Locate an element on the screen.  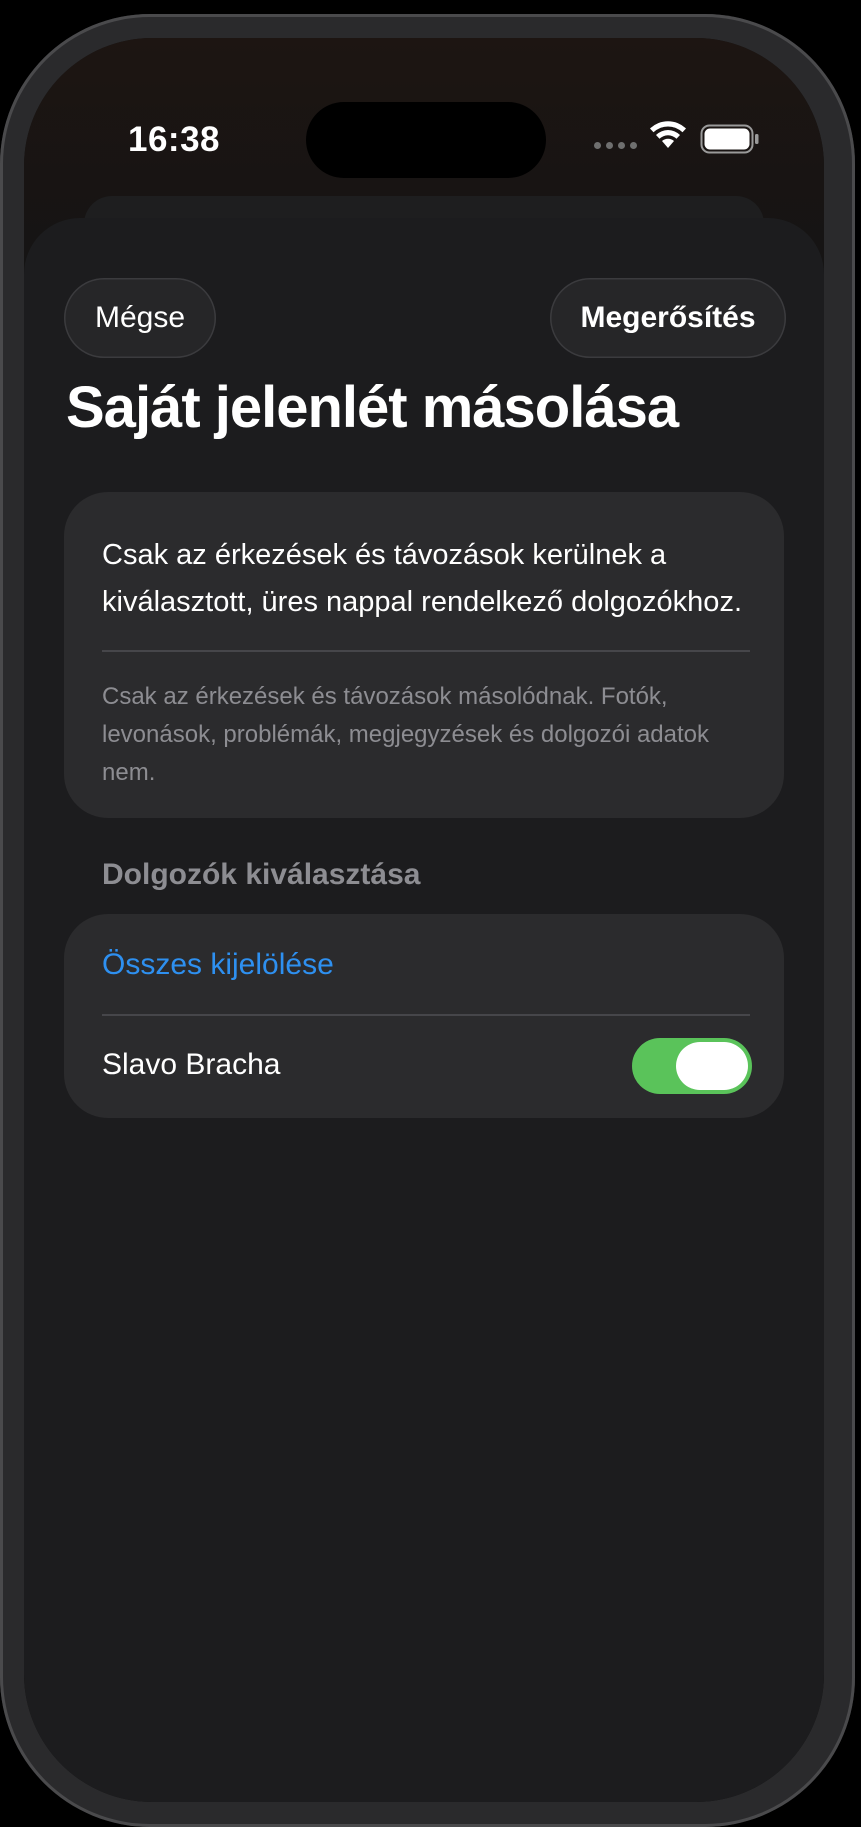
status-time: 16:38 is located at coordinates (174, 139).